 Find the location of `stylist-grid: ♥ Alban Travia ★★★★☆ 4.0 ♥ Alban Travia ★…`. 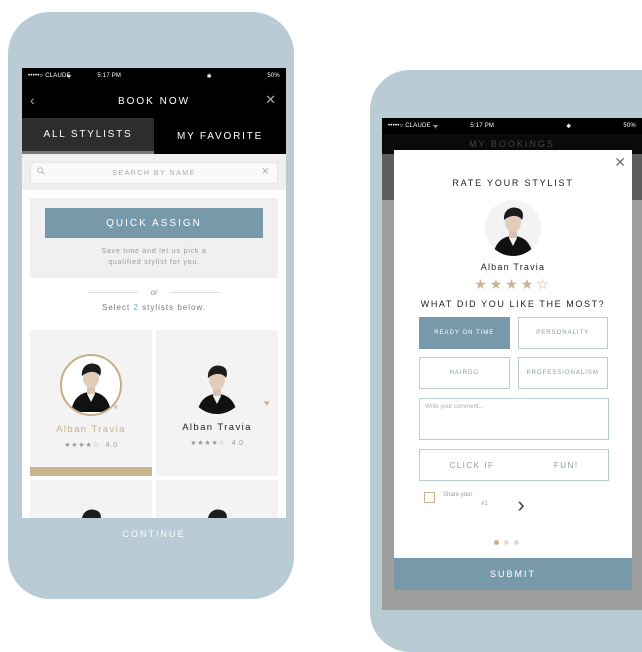

stylist-grid: ♥ Alban Travia ★★★★☆ 4.0 ♥ Alban Travia ★… is located at coordinates (154, 425).